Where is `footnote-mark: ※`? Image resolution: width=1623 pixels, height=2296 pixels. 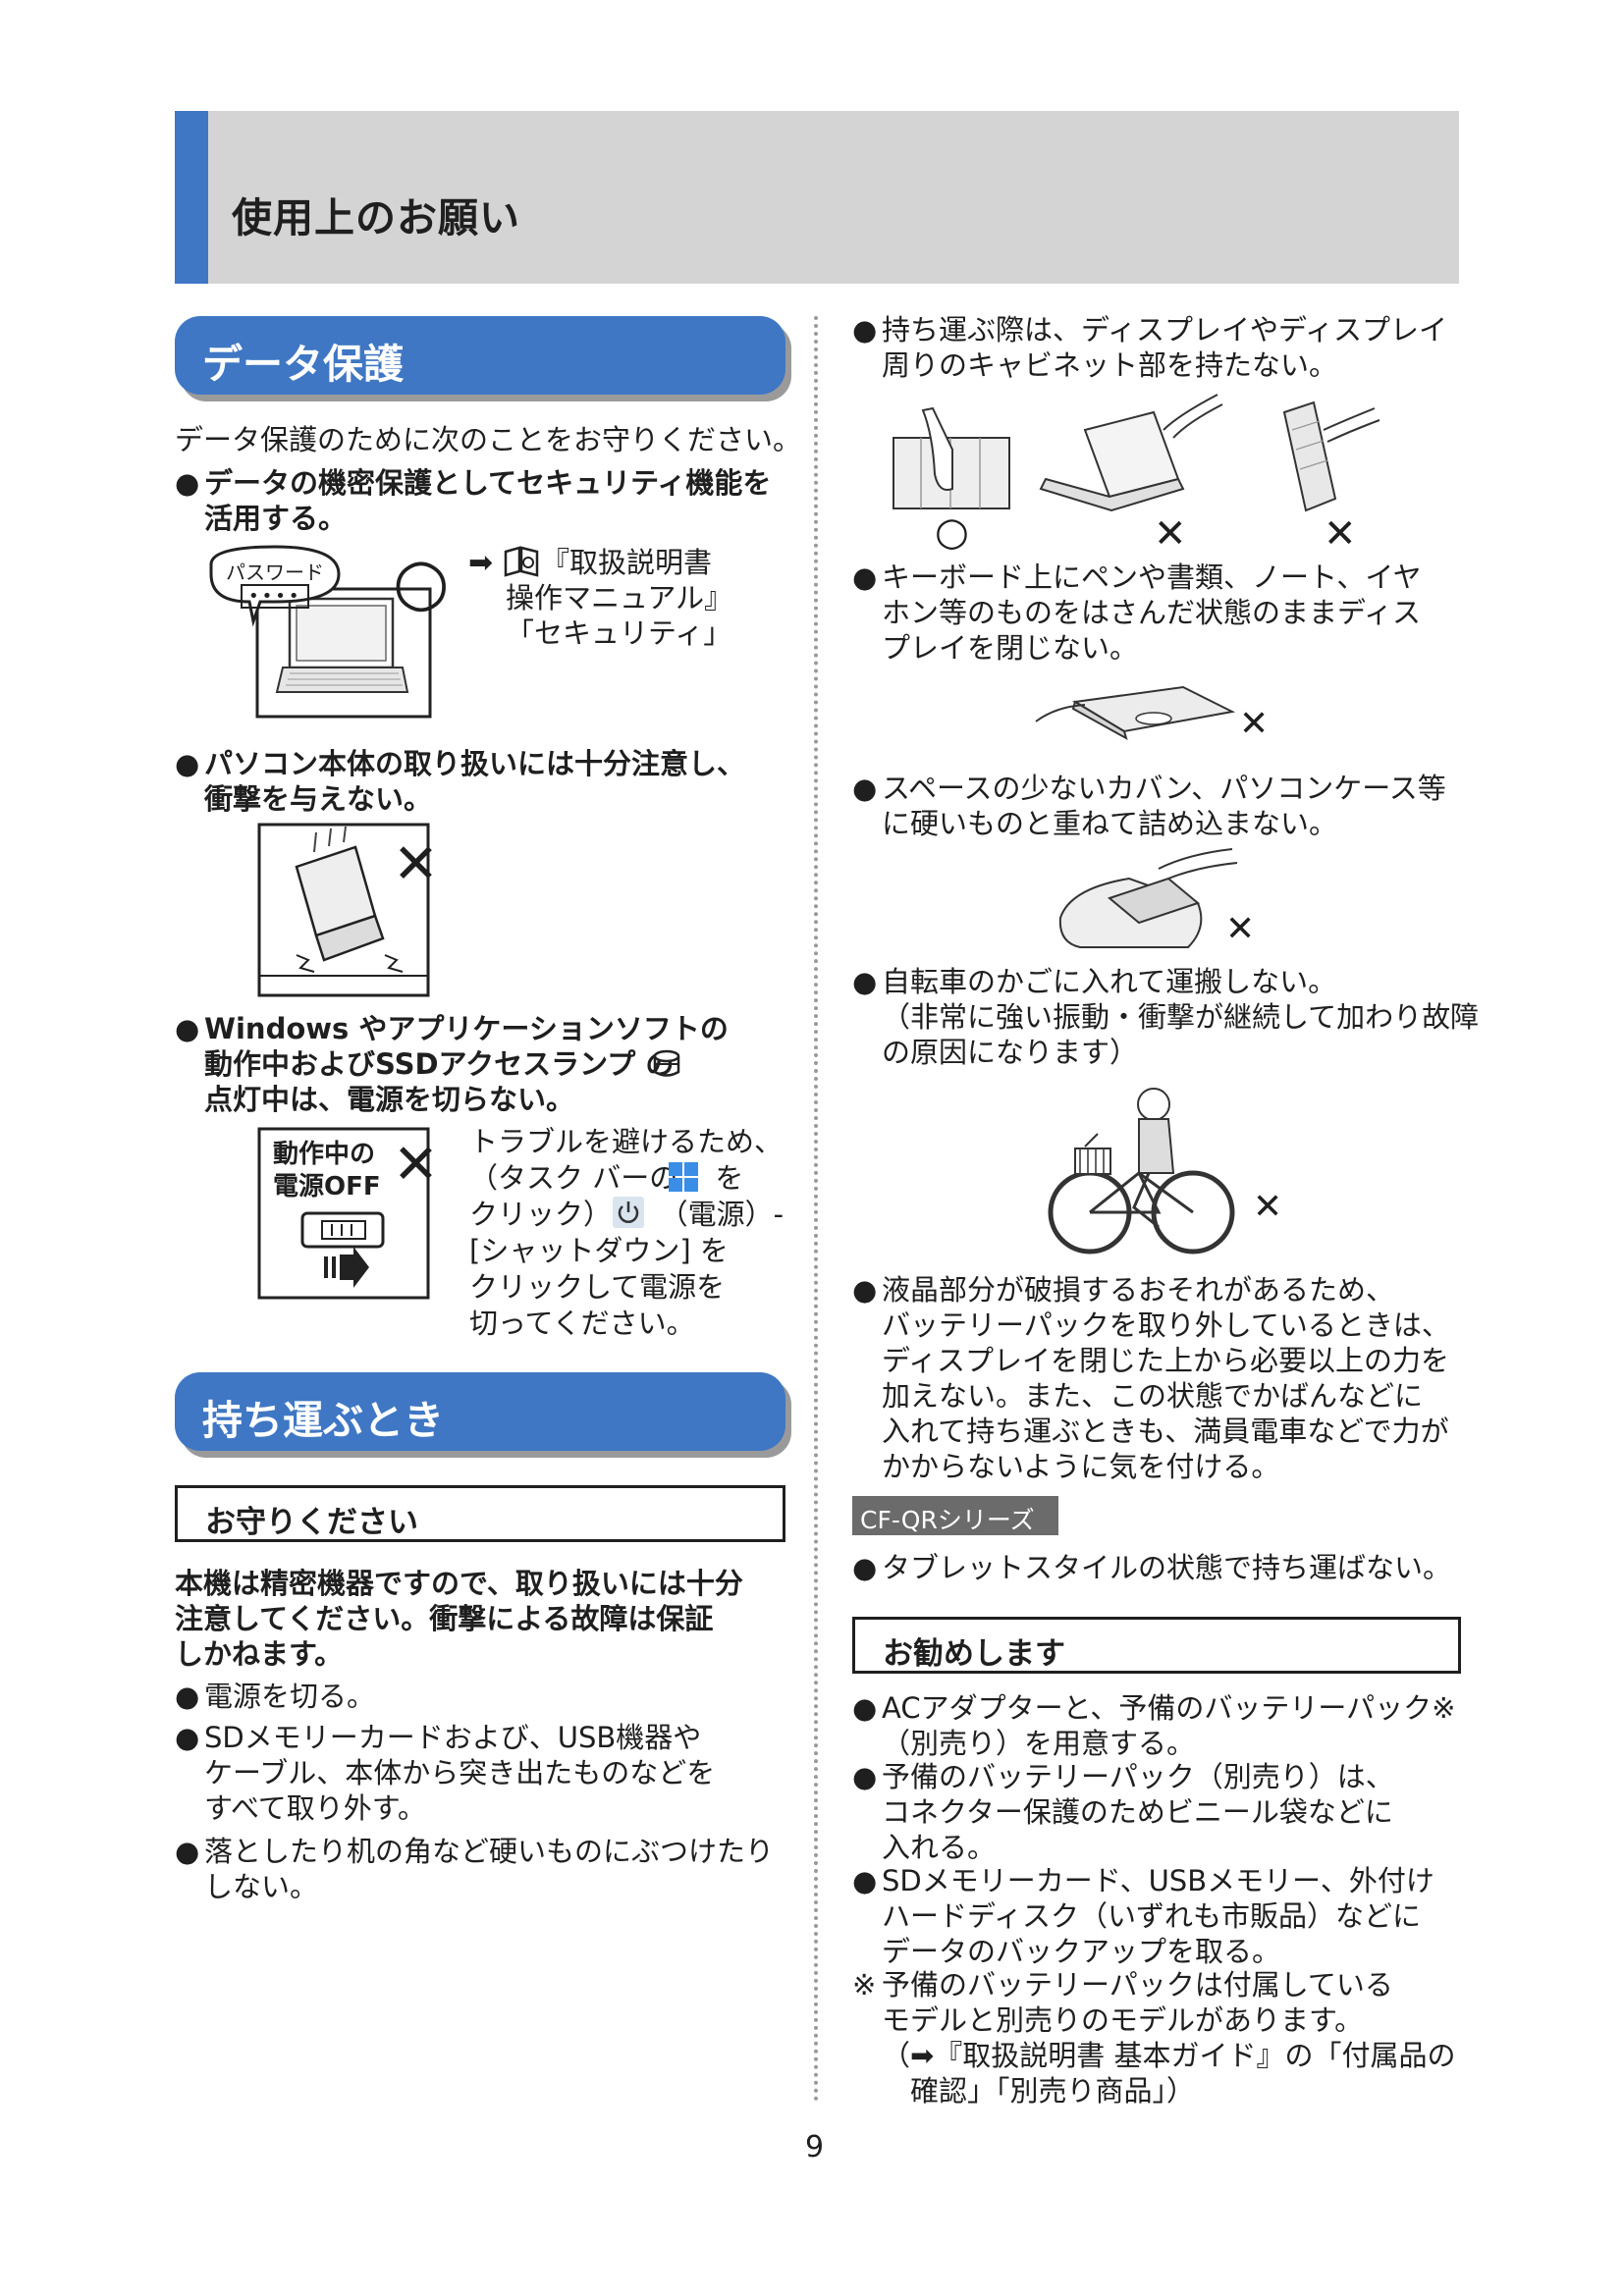 footnote-mark: ※ is located at coordinates (864, 1985).